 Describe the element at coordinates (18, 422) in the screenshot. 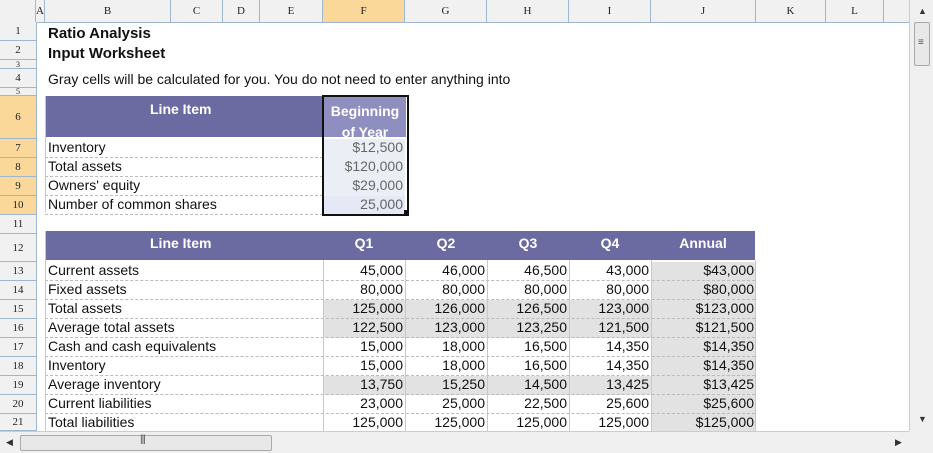

I see `row-header-21: 21` at that location.